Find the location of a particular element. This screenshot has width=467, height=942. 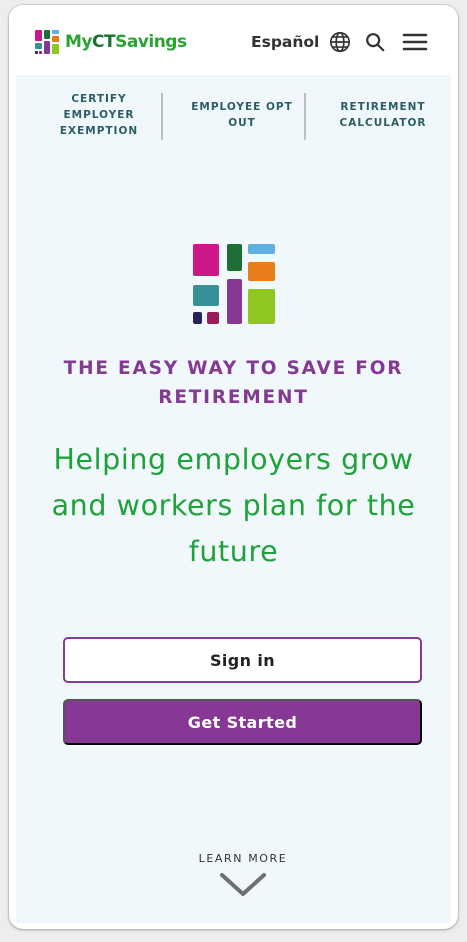

site-header: MyCTSavings Español is located at coordinates (233, 40).